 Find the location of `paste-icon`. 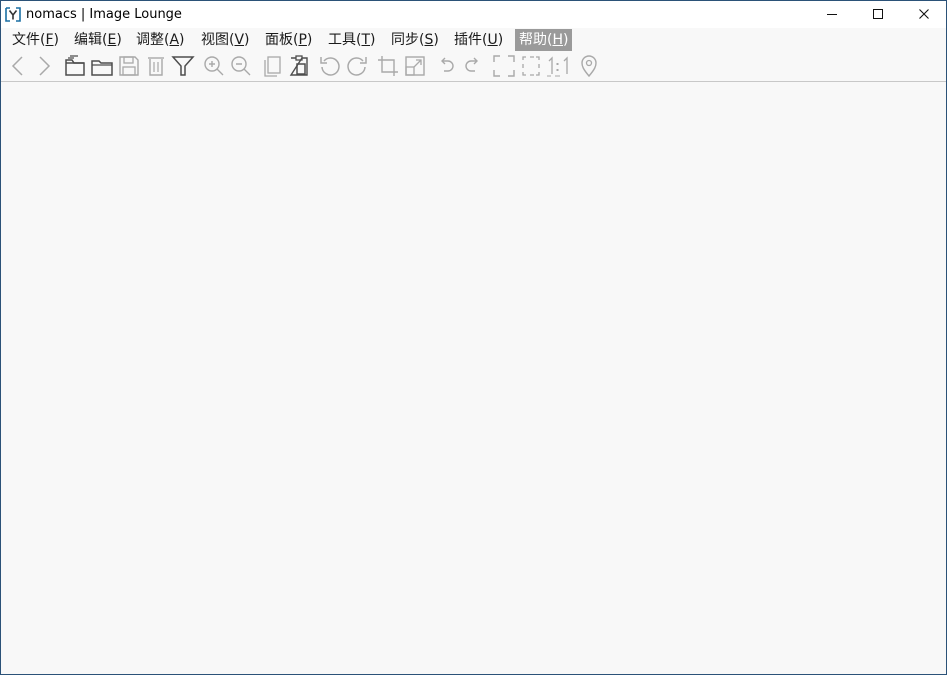

paste-icon is located at coordinates (298, 65).